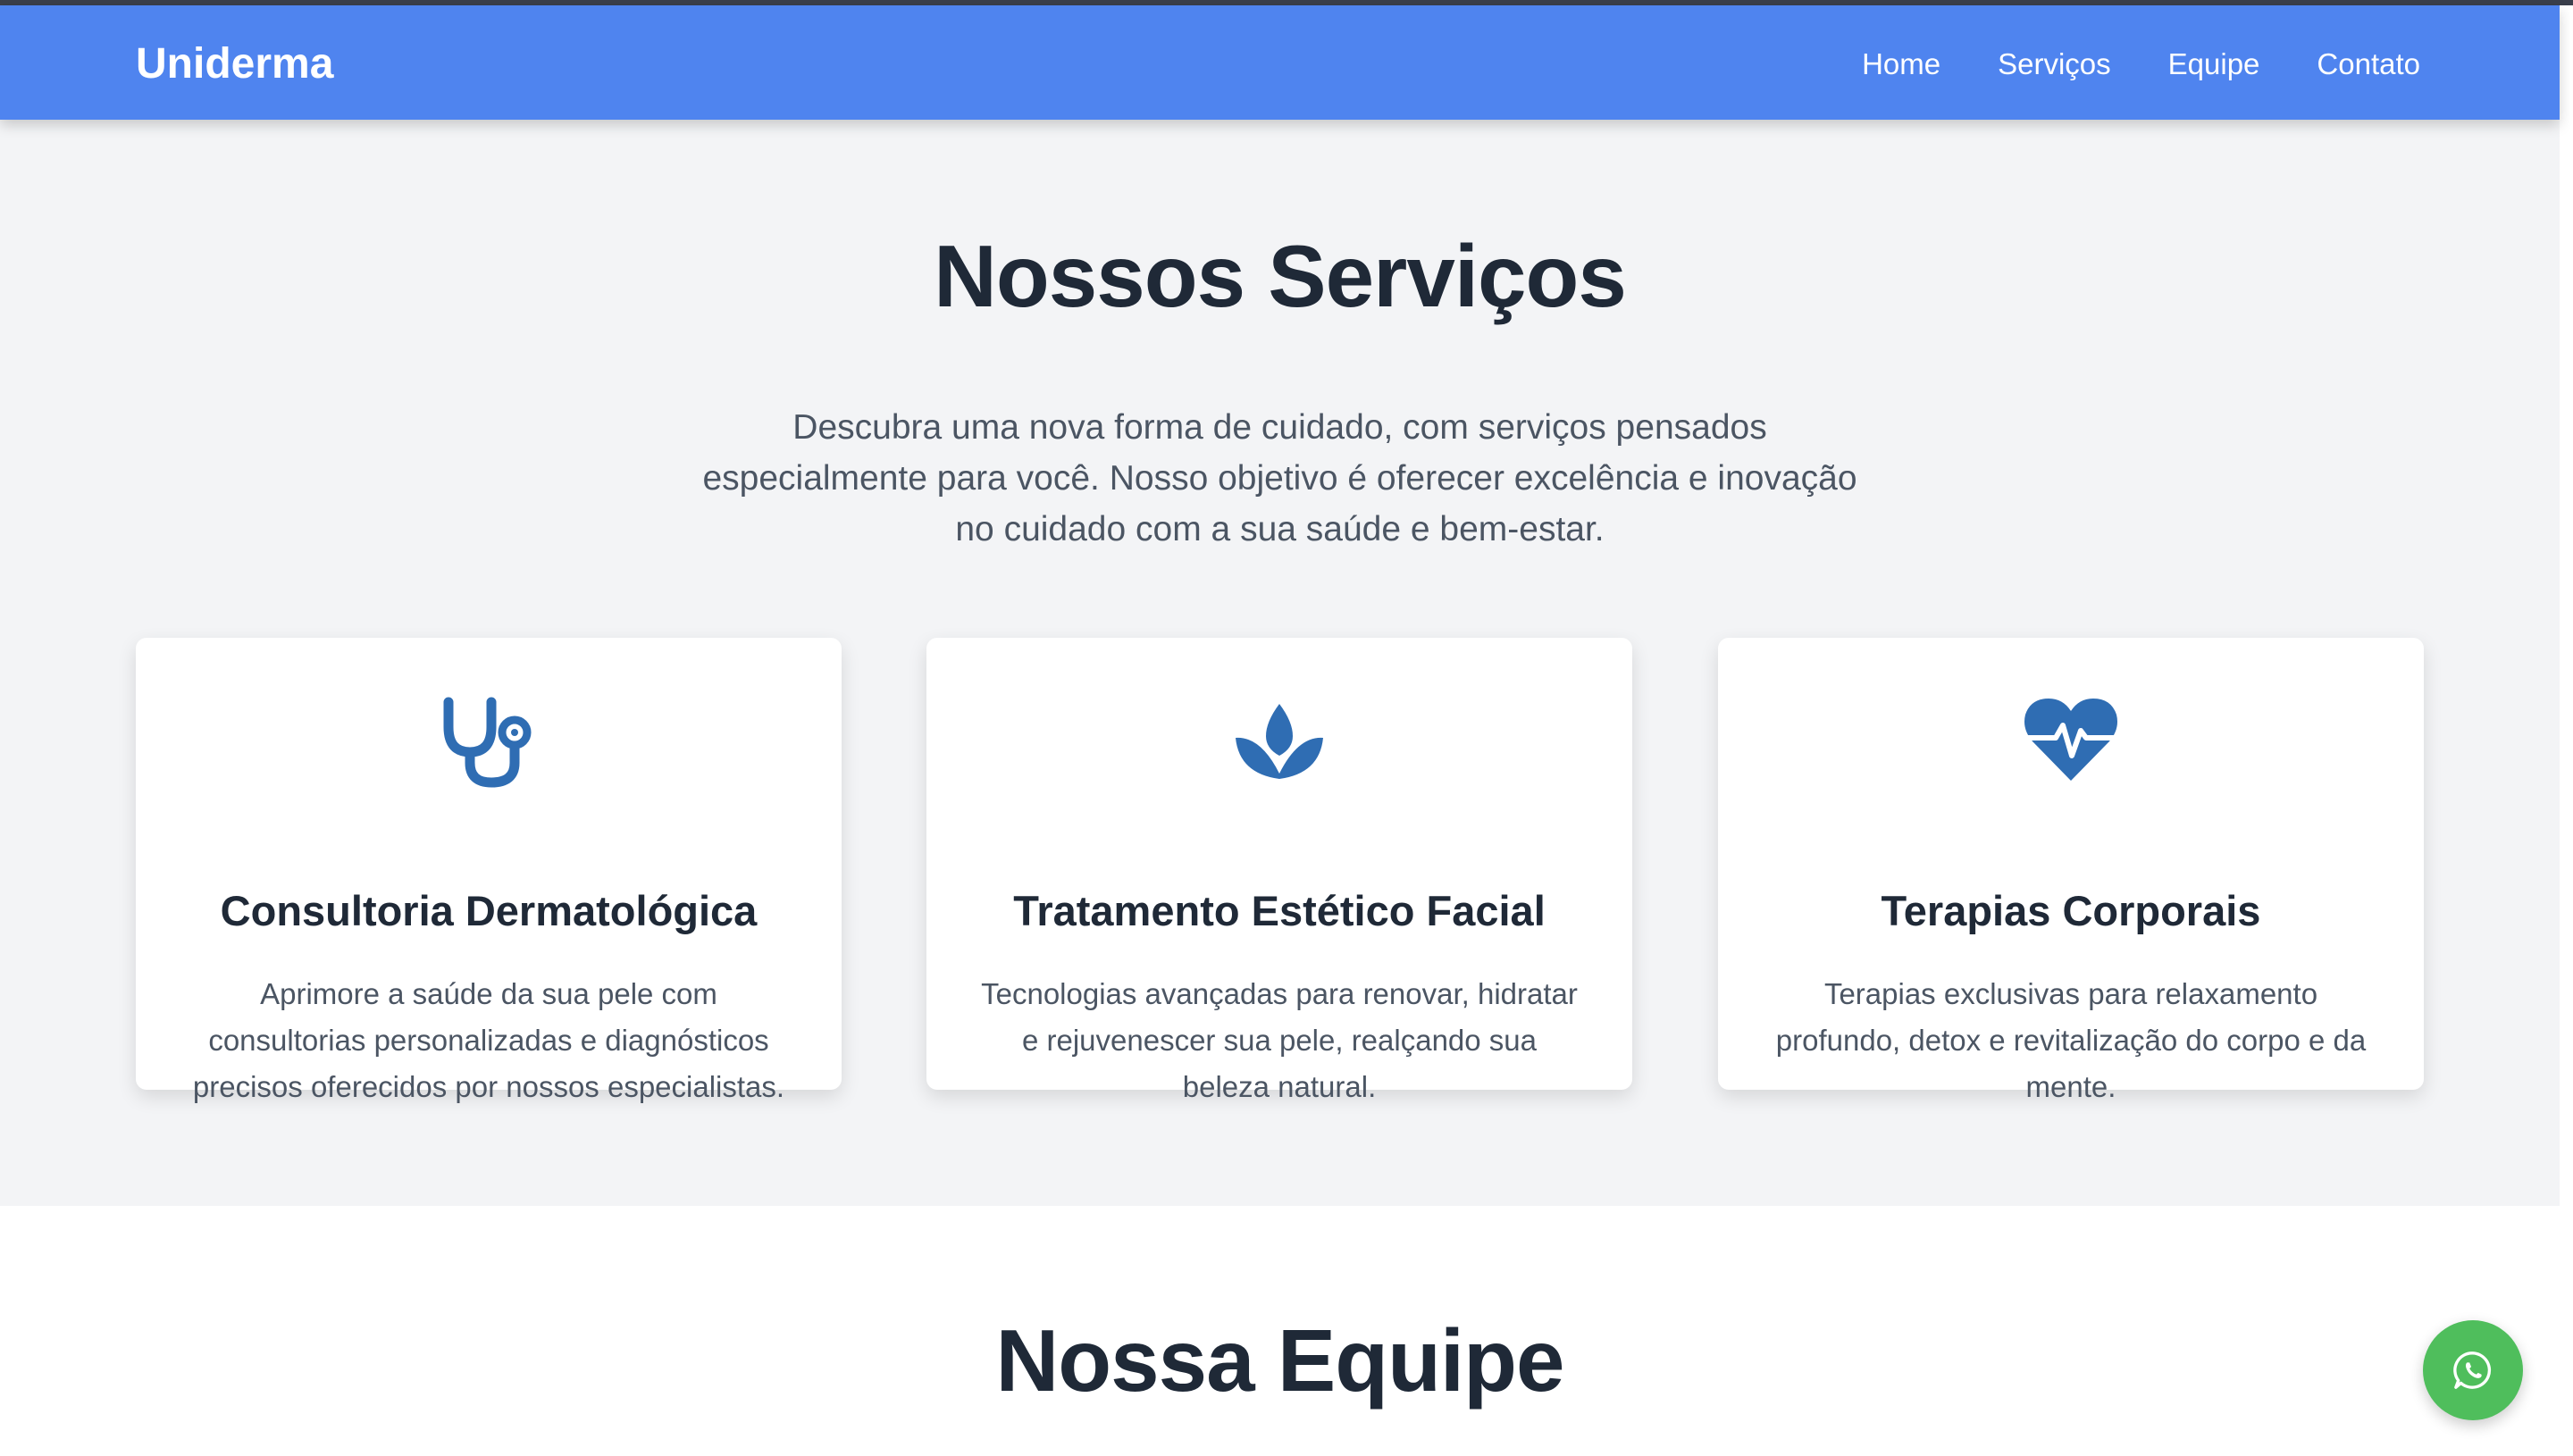 This screenshot has width=2573, height=1456. Describe the element at coordinates (234, 64) in the screenshot. I see `brand-logo: Uniderma` at that location.